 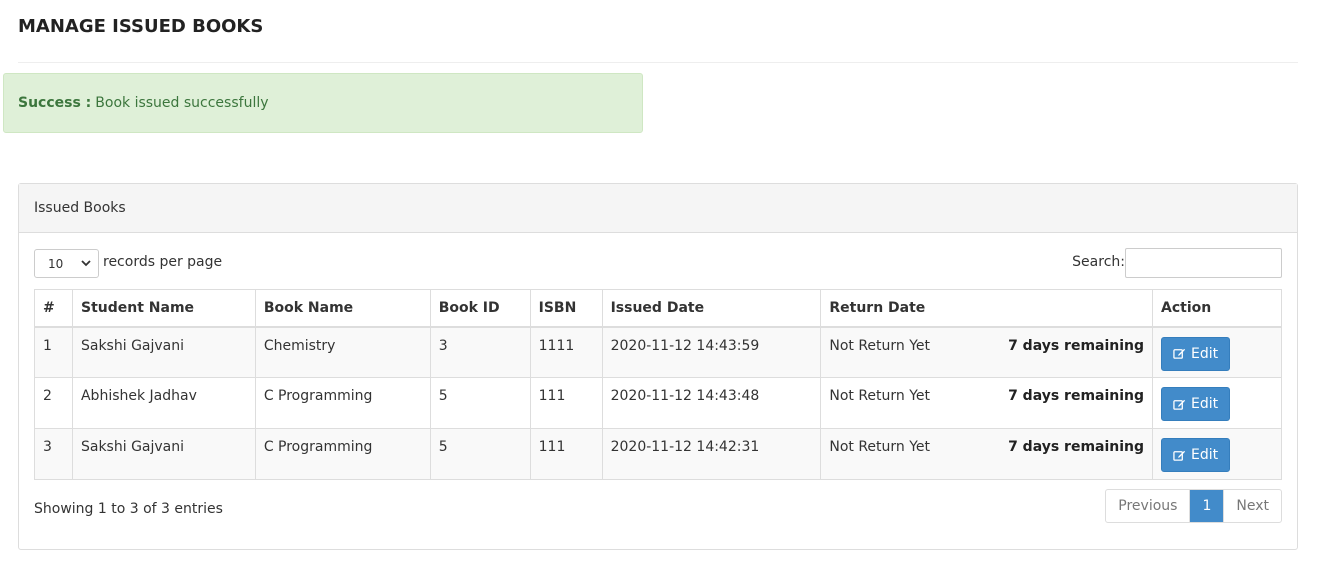 What do you see at coordinates (987, 308) in the screenshot?
I see `col-return-date: Return Date` at bounding box center [987, 308].